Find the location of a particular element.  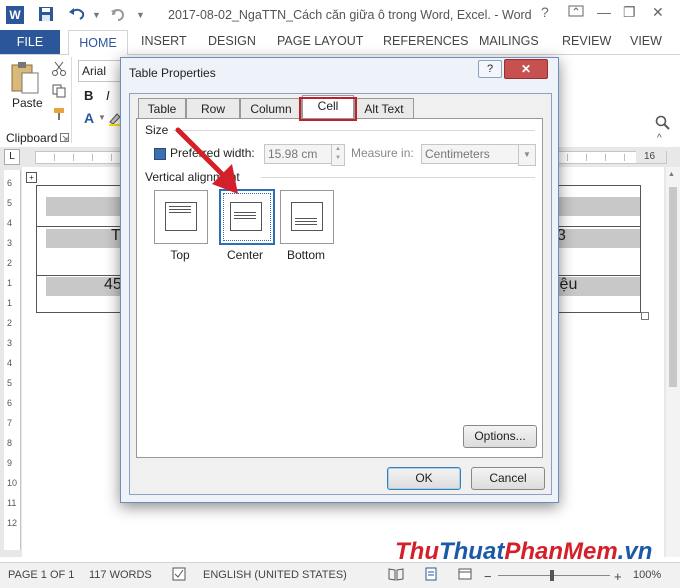

save-icon is located at coordinates (46, 15).